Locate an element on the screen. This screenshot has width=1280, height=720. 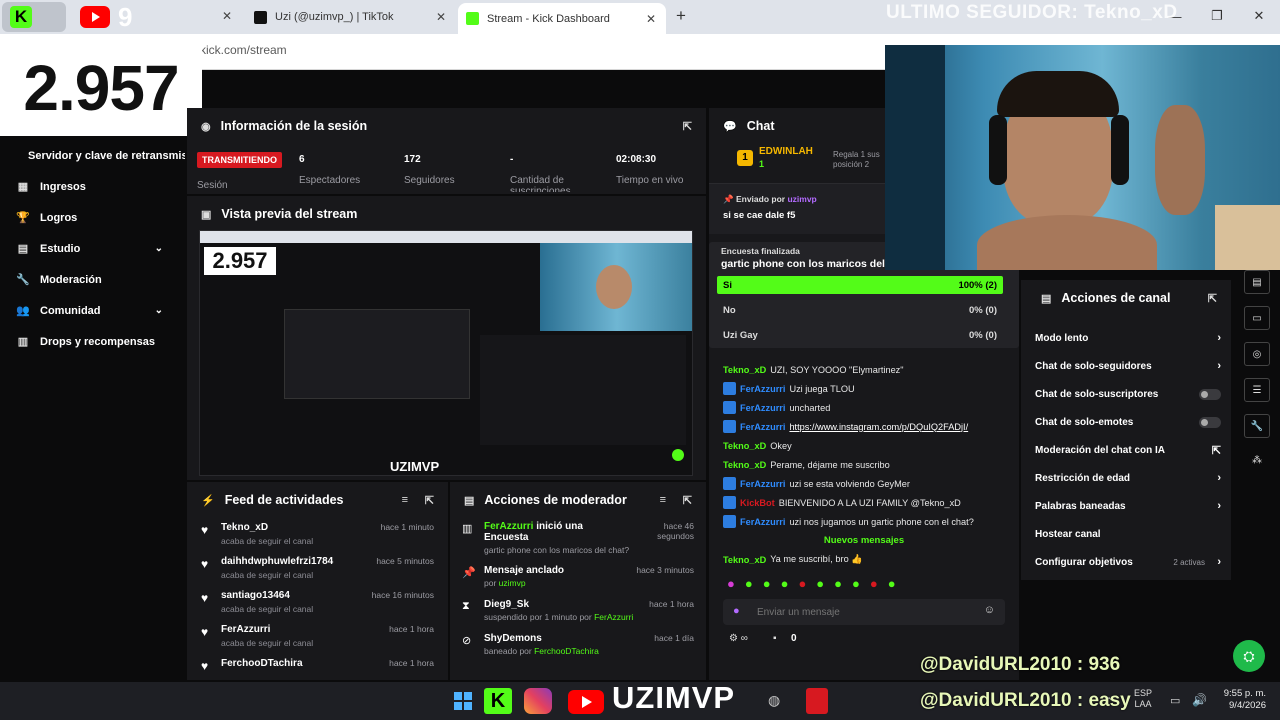
network-icon: ▭ is located at coordinates (1175, 700).